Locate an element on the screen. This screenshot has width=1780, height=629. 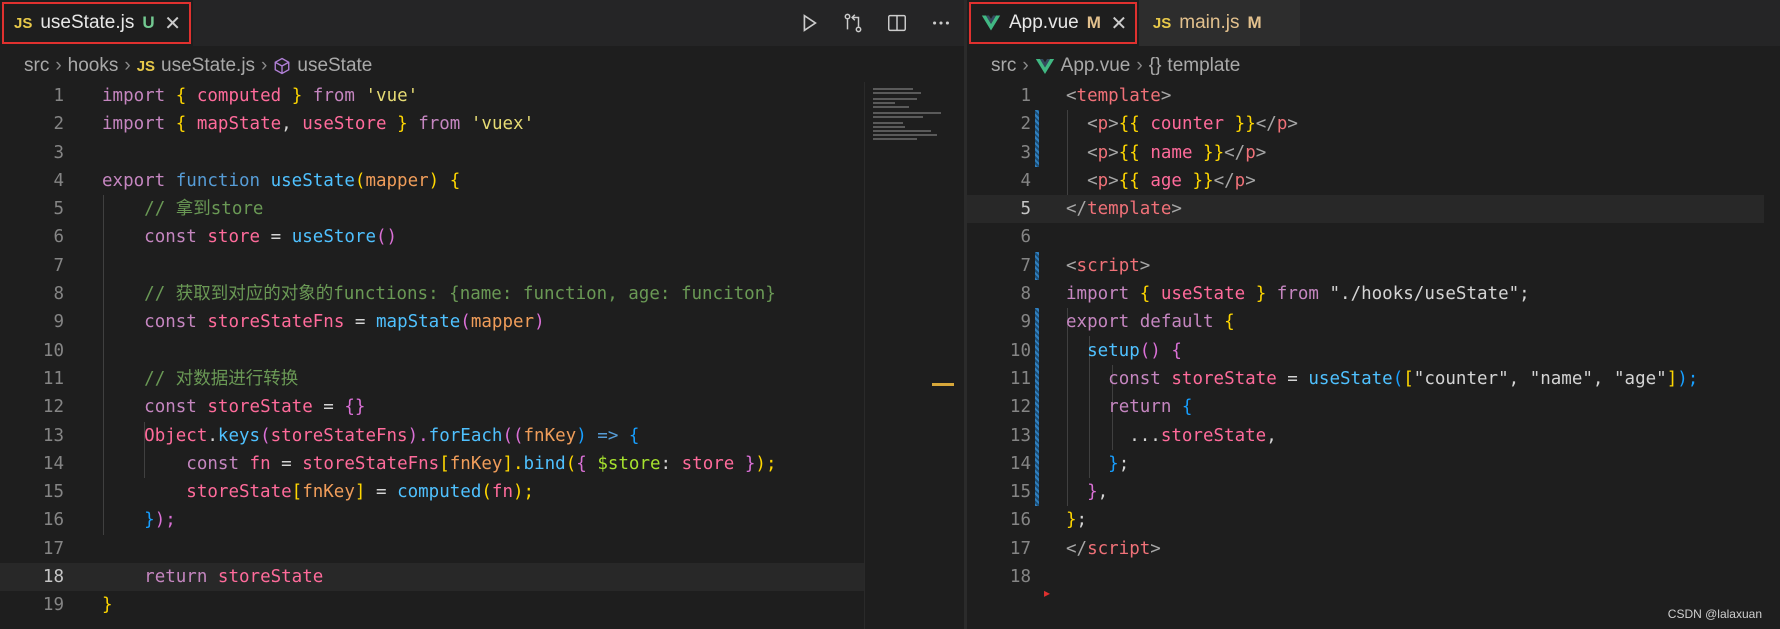
code-line: 9 const storeStateFns = mapState(mapper) is located at coordinates (299, 322).